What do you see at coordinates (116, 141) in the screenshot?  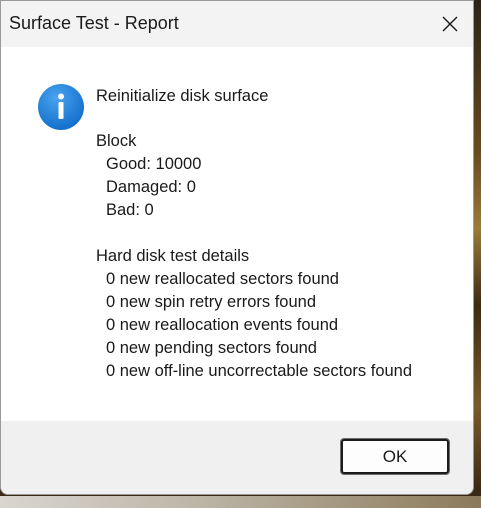 I see `block-label: Block` at bounding box center [116, 141].